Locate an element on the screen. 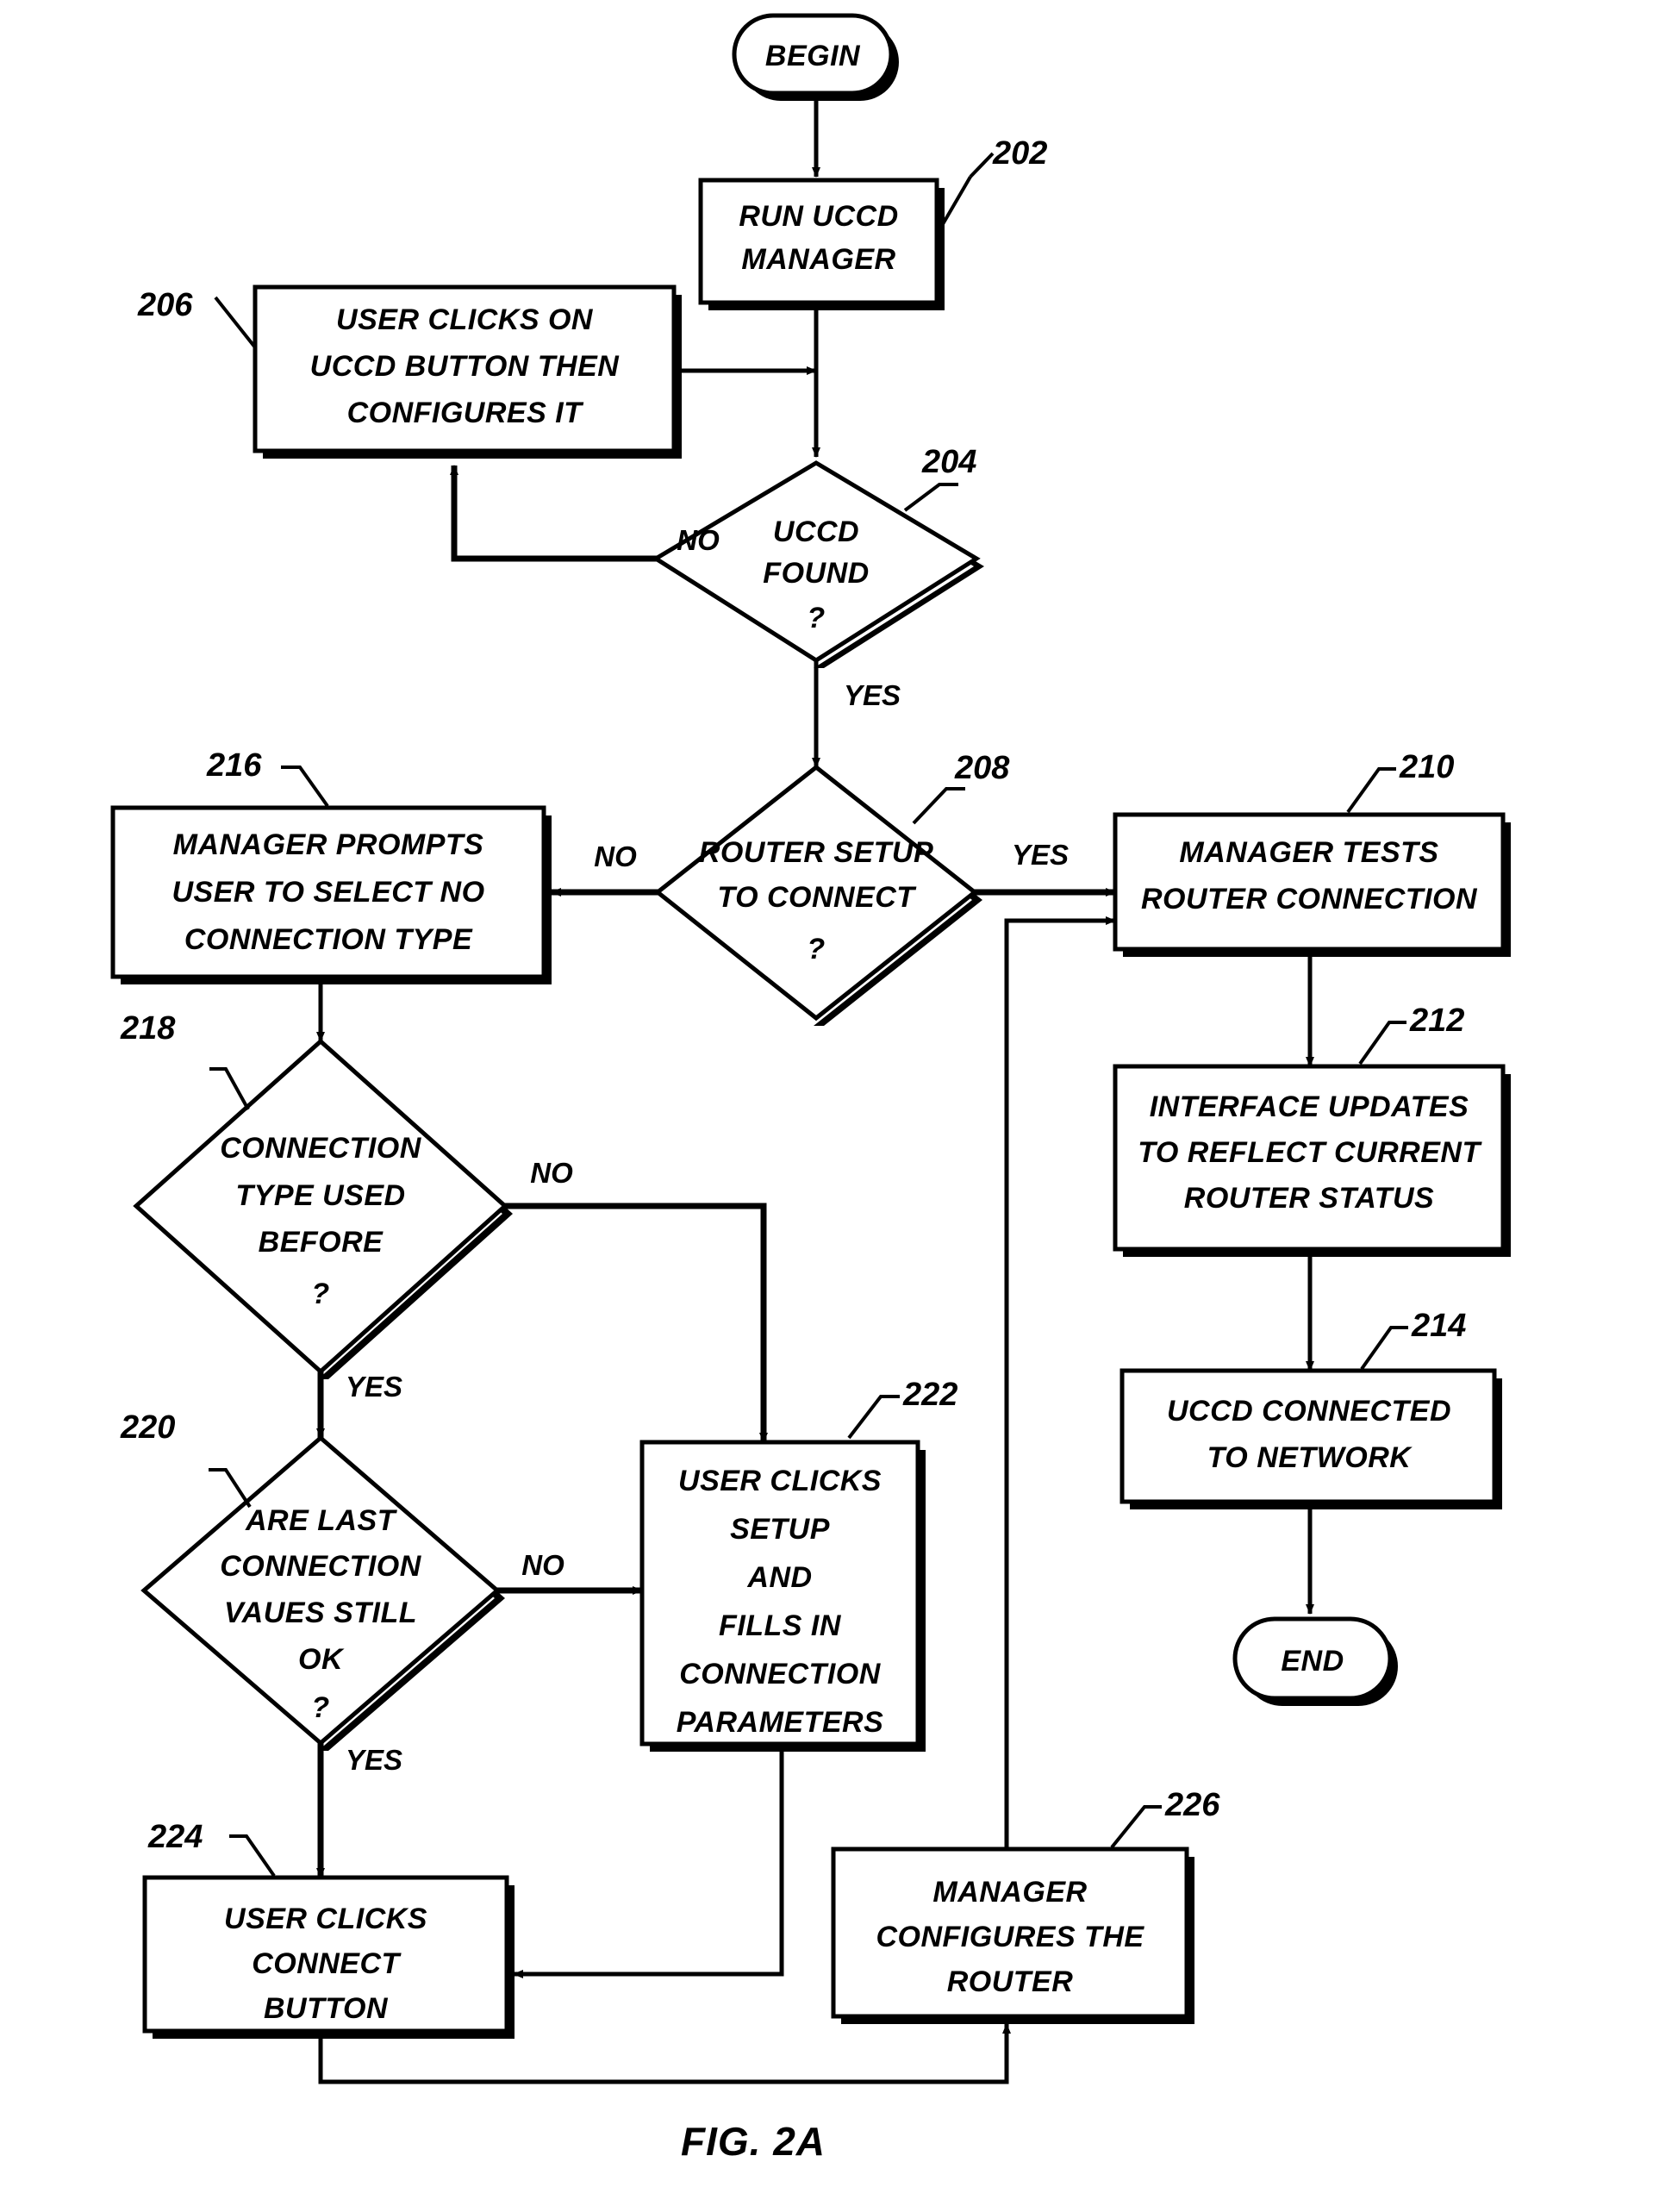 This screenshot has width=1659, height=2212. branch-label-204-no: NO is located at coordinates (698, 540).